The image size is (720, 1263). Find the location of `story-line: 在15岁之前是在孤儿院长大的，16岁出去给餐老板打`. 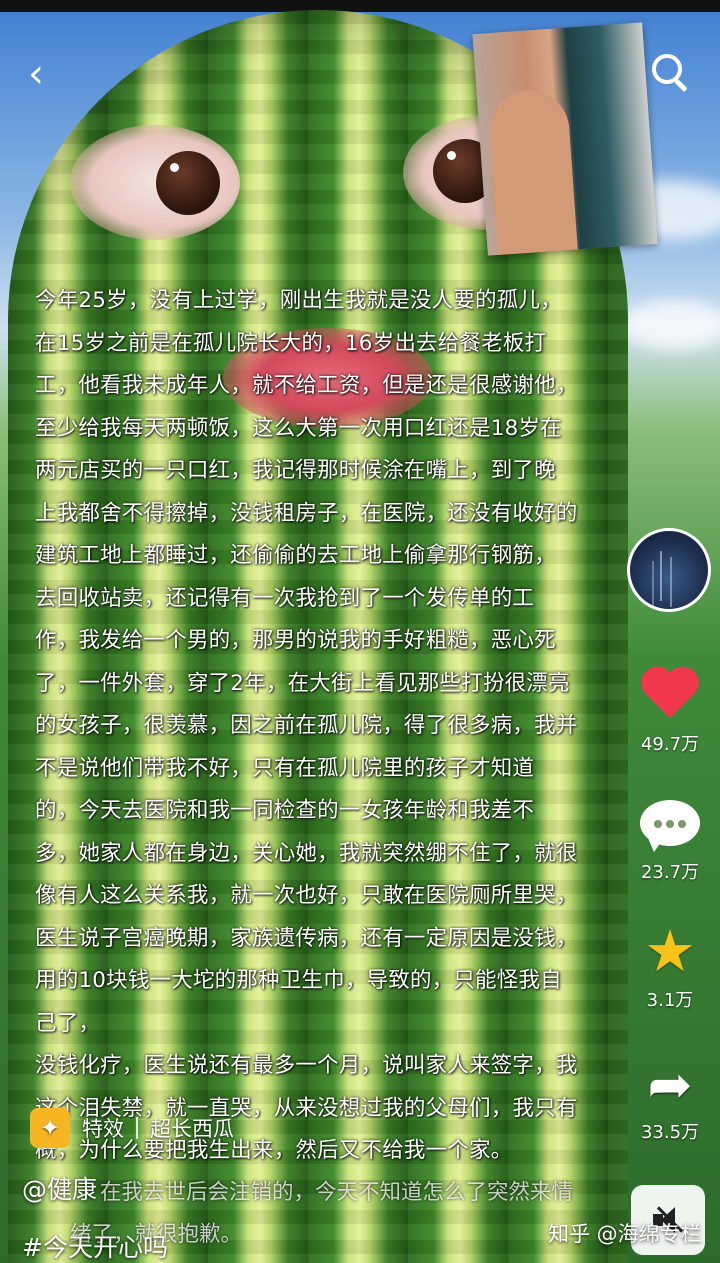

story-line: 在15岁之前是在孤儿院长大的，16岁出去给餐老板打 is located at coordinates (291, 343).